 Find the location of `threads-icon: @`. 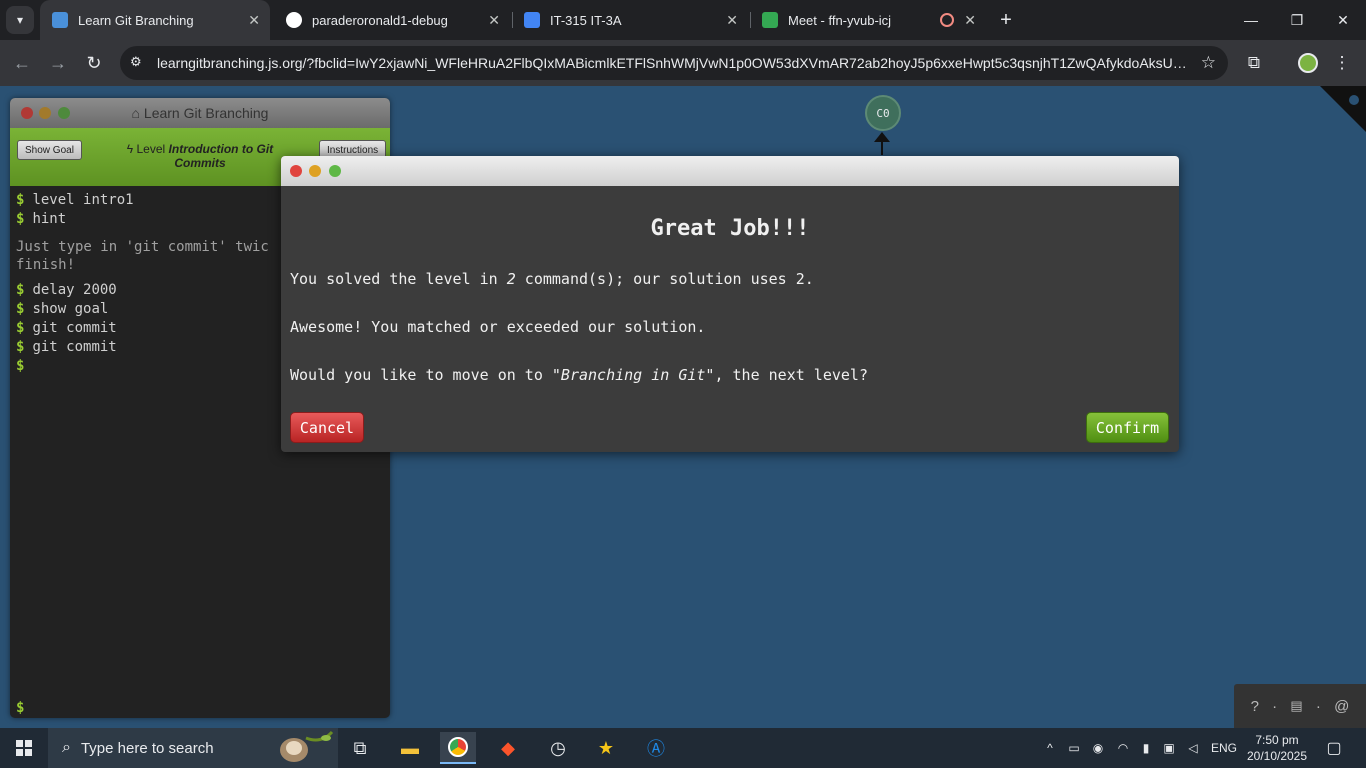

threads-icon: @ is located at coordinates (1341, 706).